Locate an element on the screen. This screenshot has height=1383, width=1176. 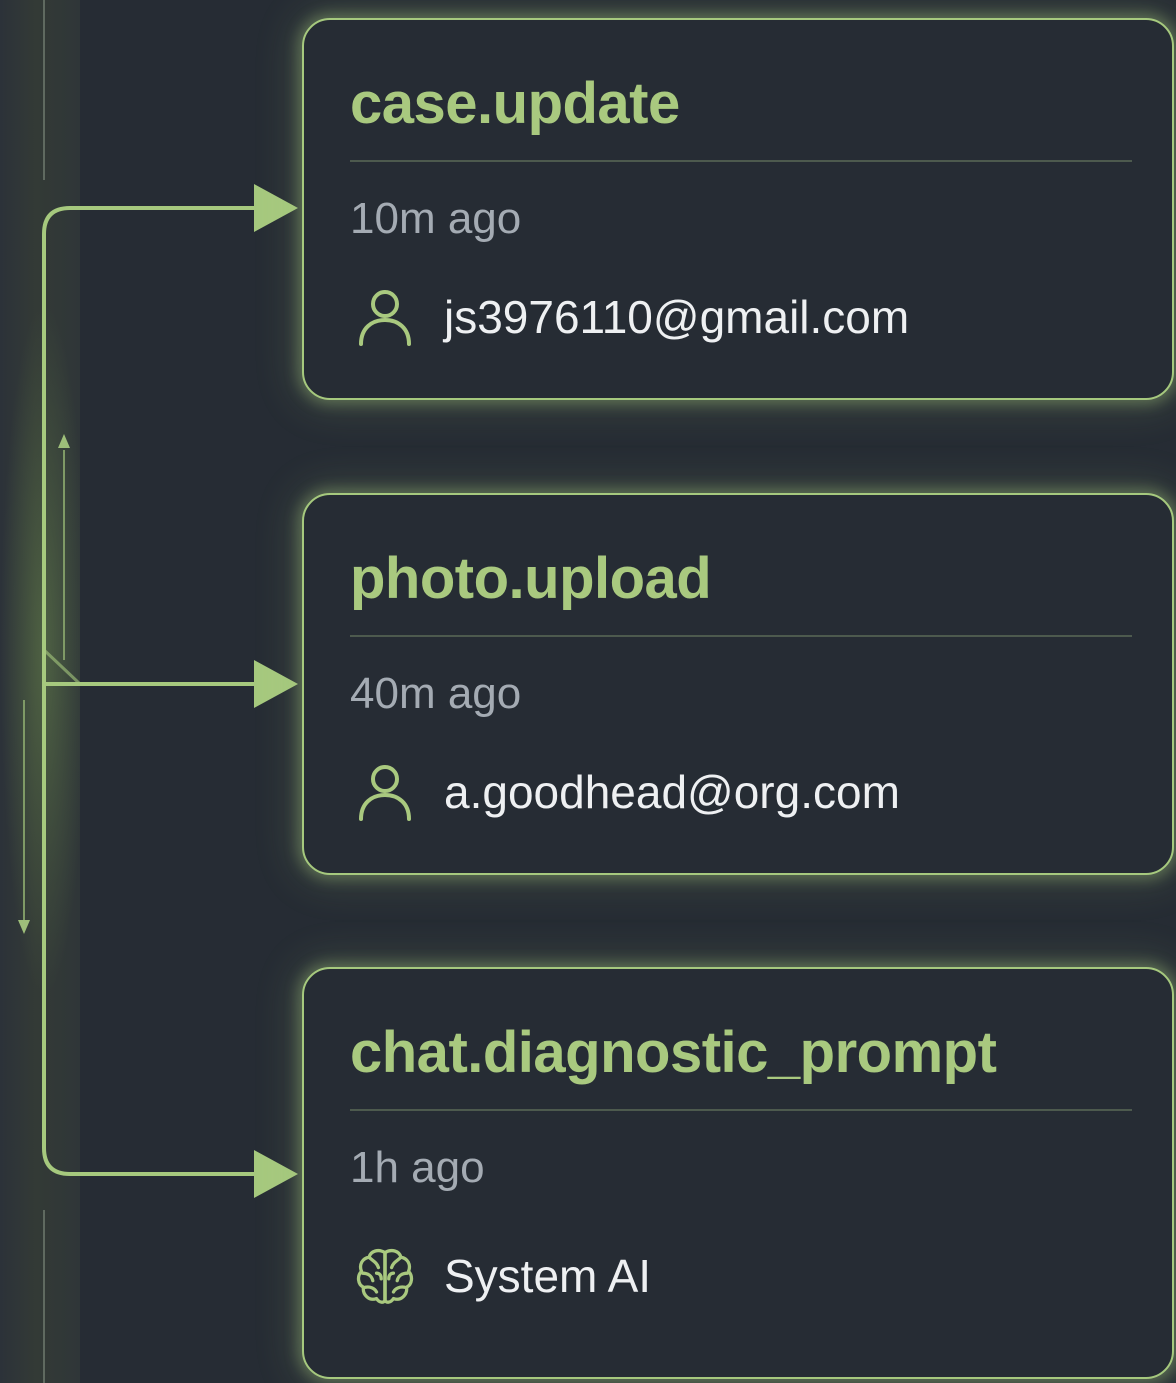
event-title: chat.diagnostic_prompt is located at coordinates (673, 1052).